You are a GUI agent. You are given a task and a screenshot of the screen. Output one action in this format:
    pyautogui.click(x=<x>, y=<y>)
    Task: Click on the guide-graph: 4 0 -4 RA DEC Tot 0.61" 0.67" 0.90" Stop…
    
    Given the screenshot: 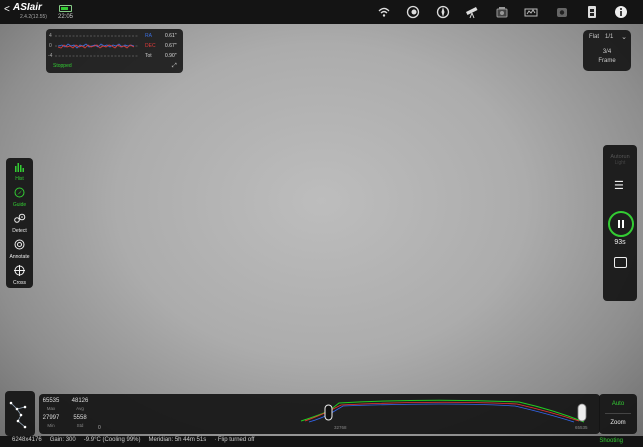 What is the action you would take?
    pyautogui.click(x=114, y=51)
    